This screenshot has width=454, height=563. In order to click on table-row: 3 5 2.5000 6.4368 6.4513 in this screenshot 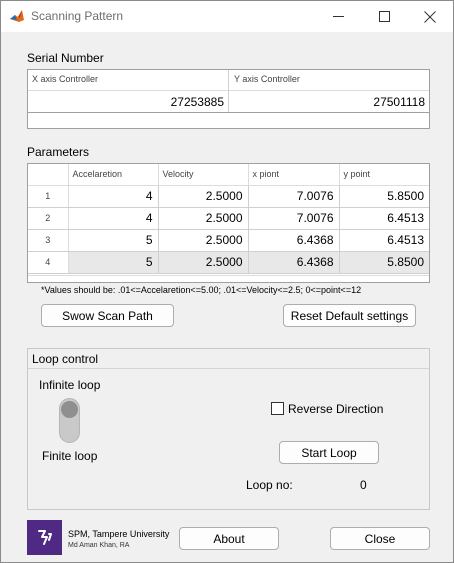, I will do `click(228, 240)`.